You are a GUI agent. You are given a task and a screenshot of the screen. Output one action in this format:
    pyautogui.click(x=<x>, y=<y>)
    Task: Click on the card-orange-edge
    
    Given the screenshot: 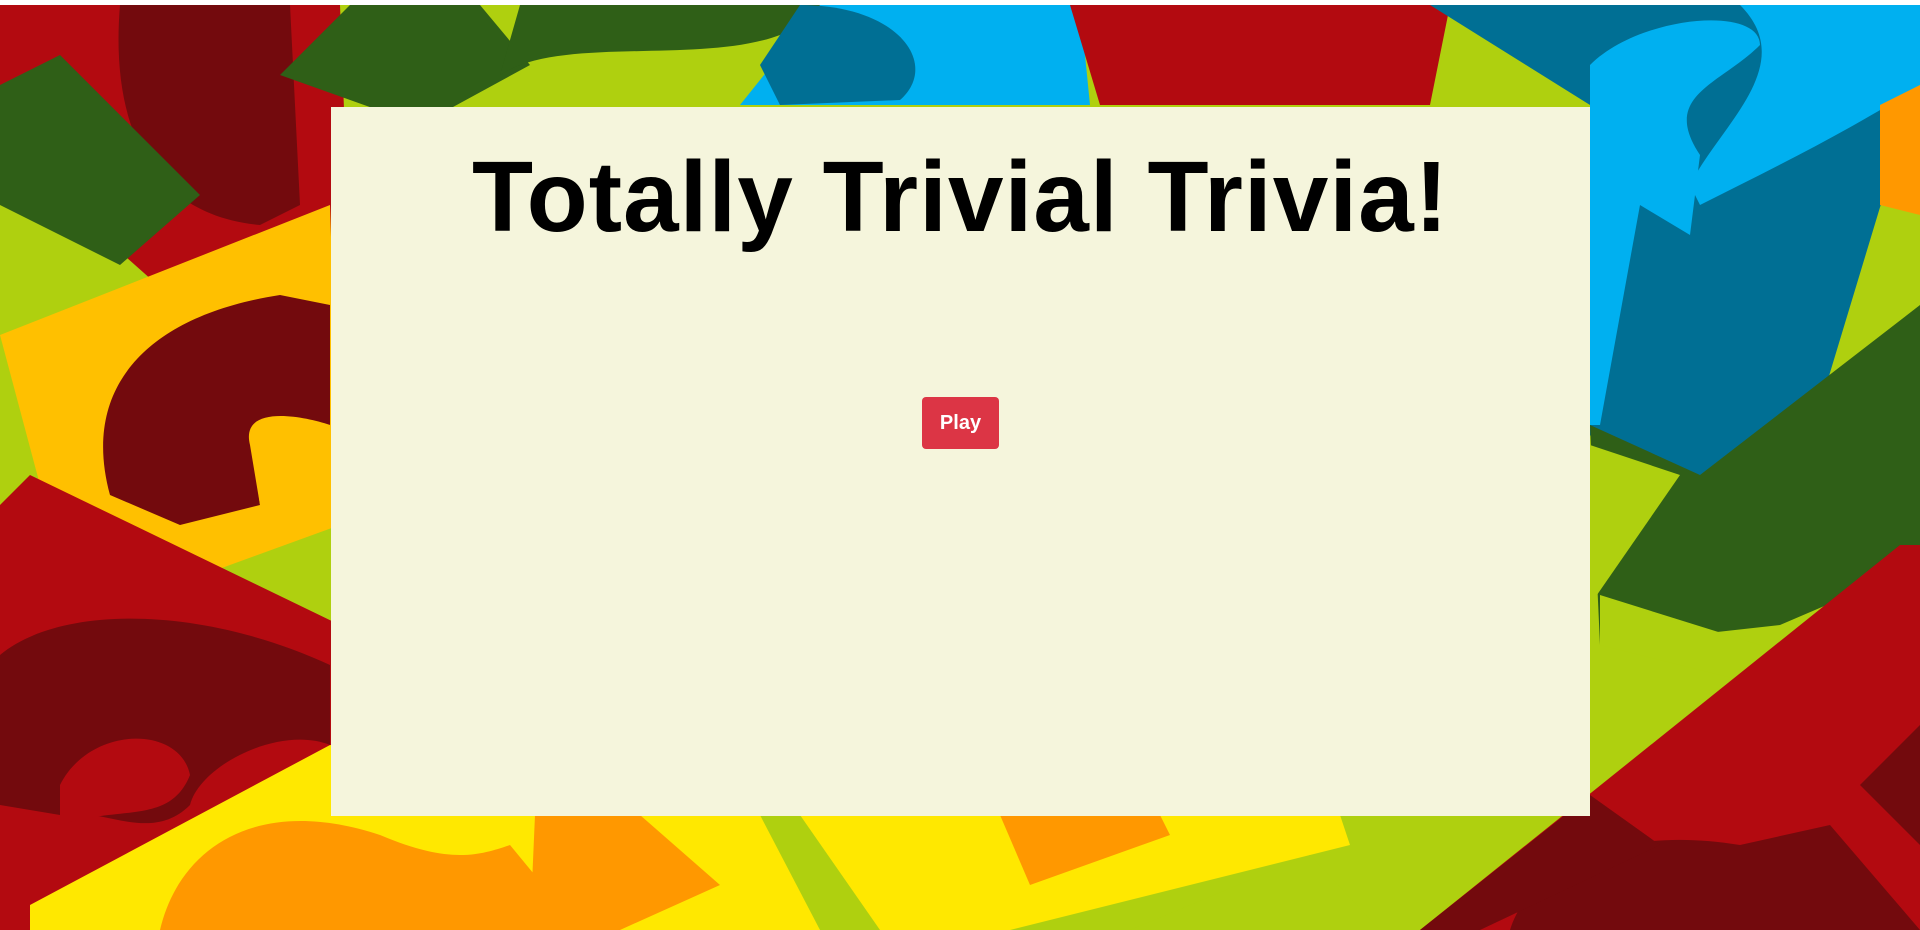 What is the action you would take?
    pyautogui.click(x=1900, y=150)
    